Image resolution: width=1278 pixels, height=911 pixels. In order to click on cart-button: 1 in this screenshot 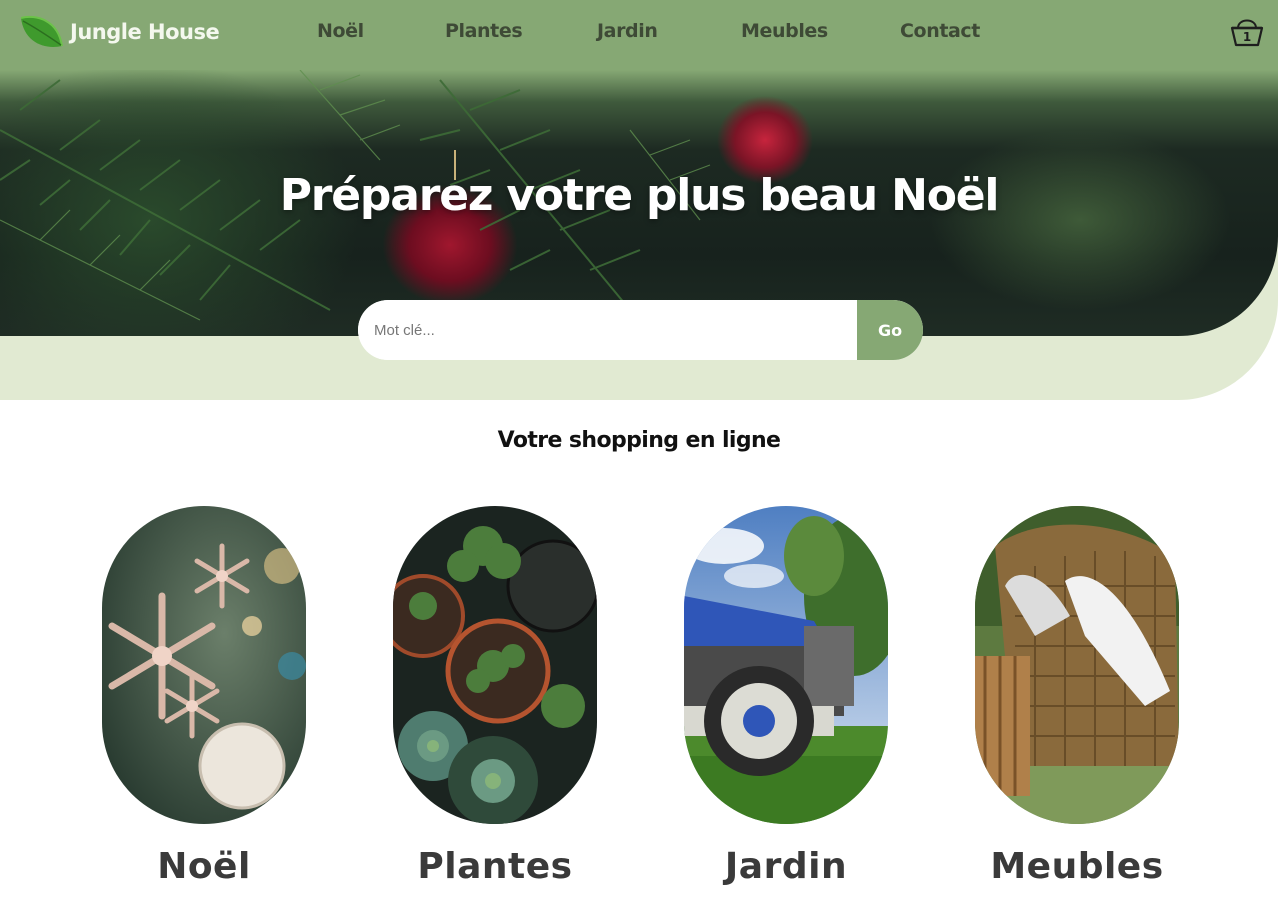, I will do `click(1247, 34)`.